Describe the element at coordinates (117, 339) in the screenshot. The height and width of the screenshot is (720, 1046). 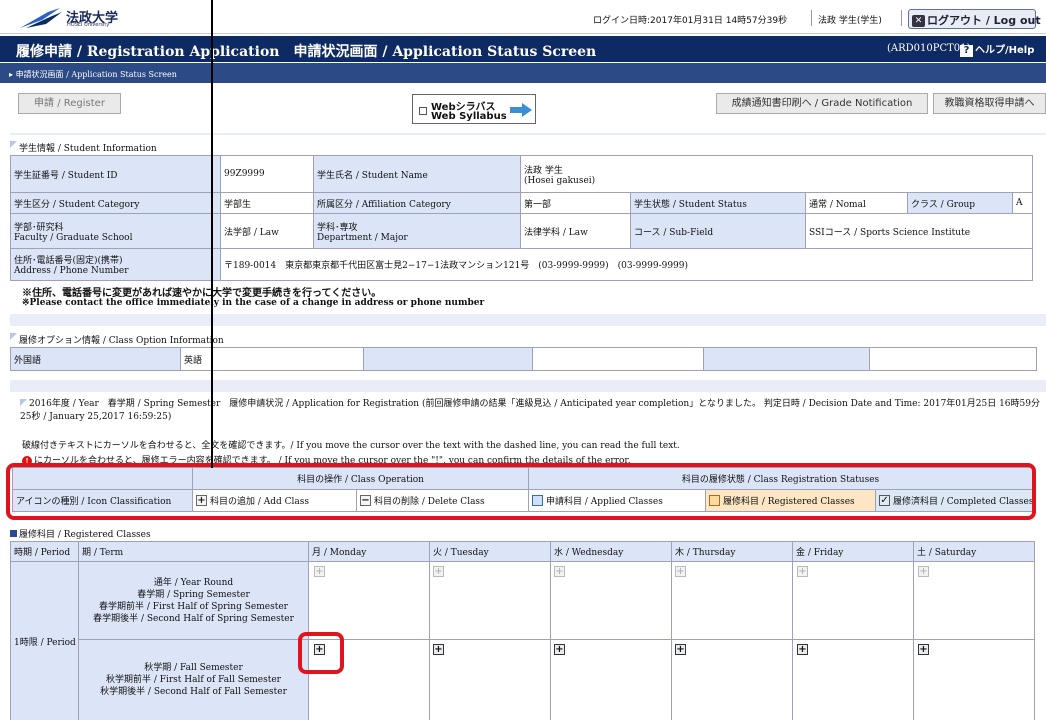
I see `class-option-heading: 履修オプション情報 / Class Option Information` at that location.